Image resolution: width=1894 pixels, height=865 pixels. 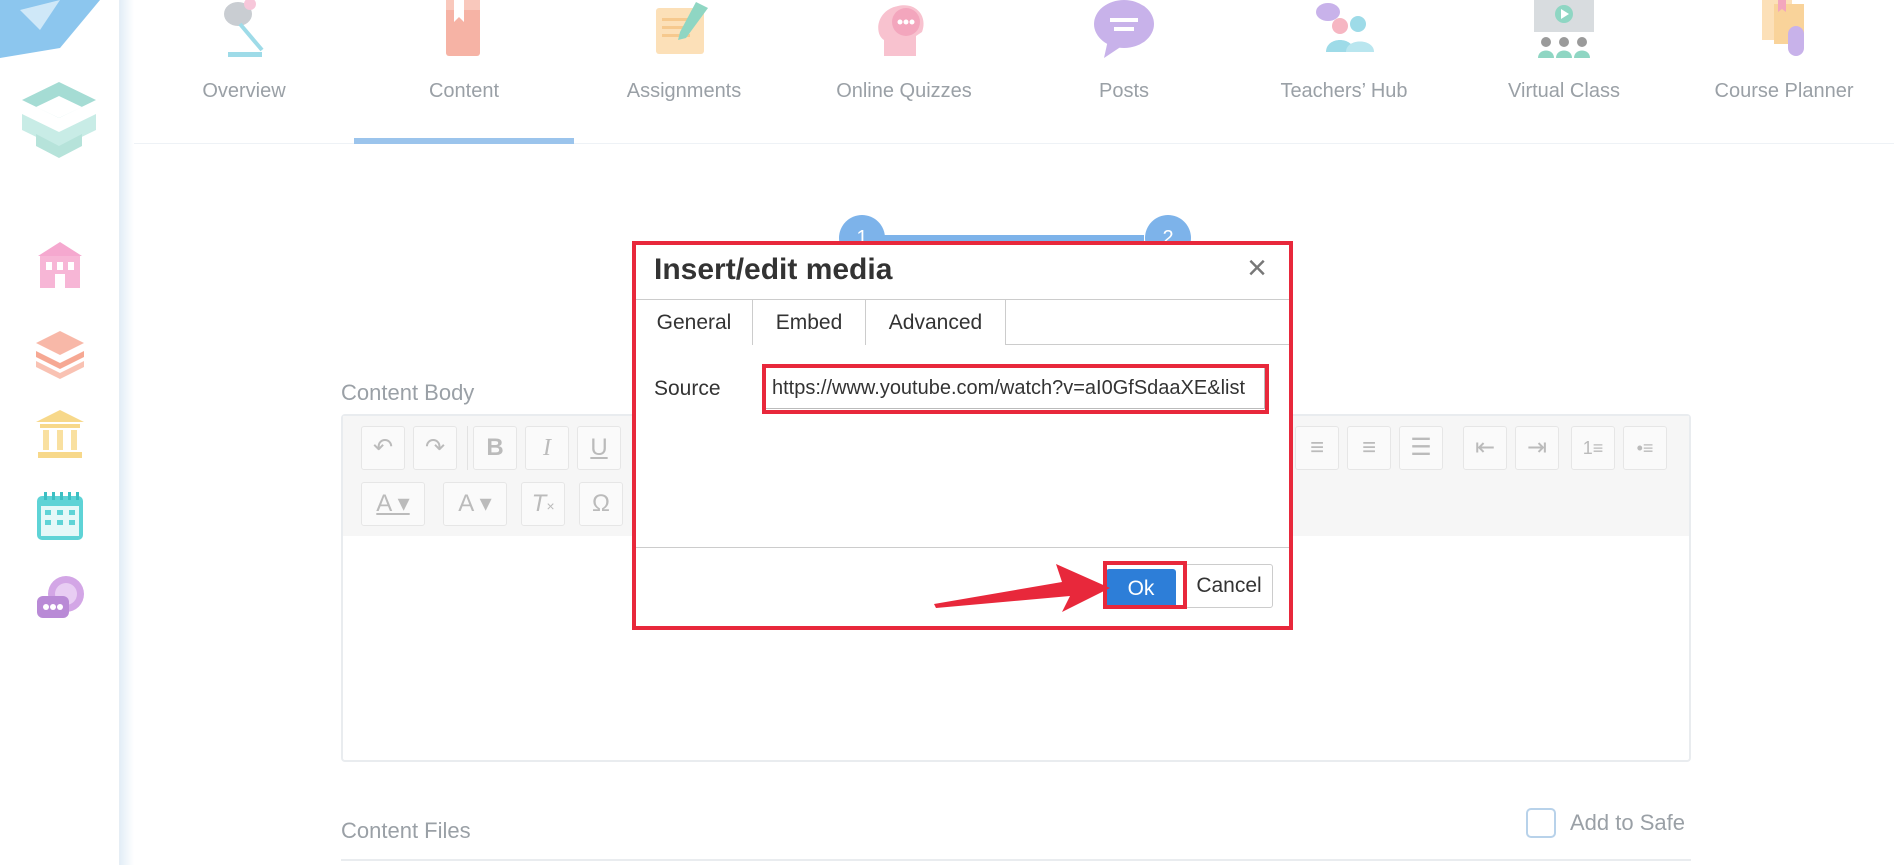 I want to click on align-justify-icon: ☰, so click(x=1421, y=448).